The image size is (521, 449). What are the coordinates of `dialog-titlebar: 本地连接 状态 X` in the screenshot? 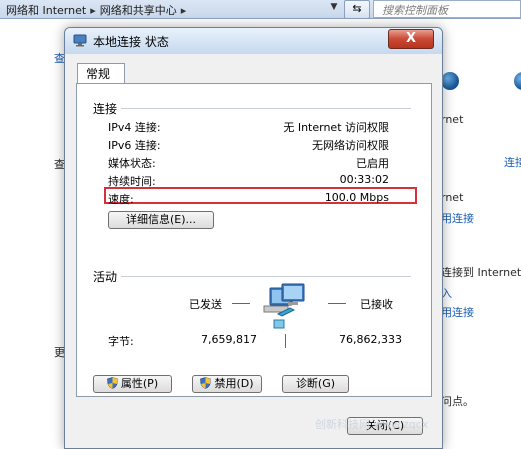 It's located at (253, 41).